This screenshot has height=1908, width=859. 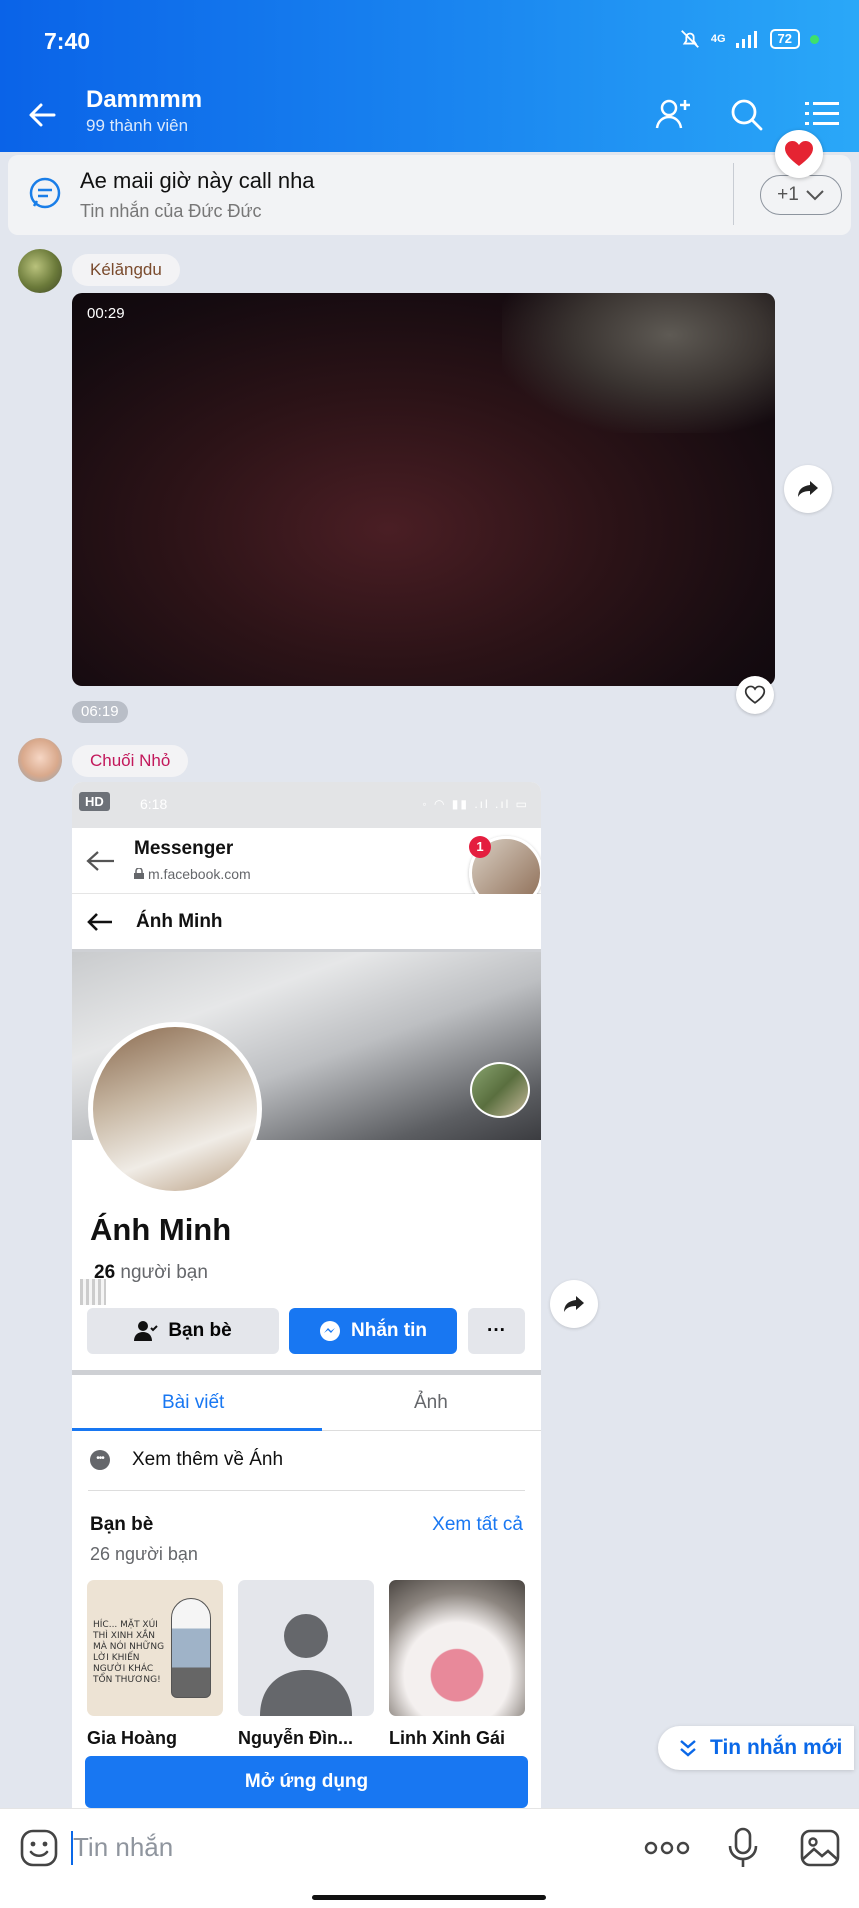 What do you see at coordinates (306, 1460) in the screenshot?
I see `more-about-row: ••• Xem thêm về Ánh` at bounding box center [306, 1460].